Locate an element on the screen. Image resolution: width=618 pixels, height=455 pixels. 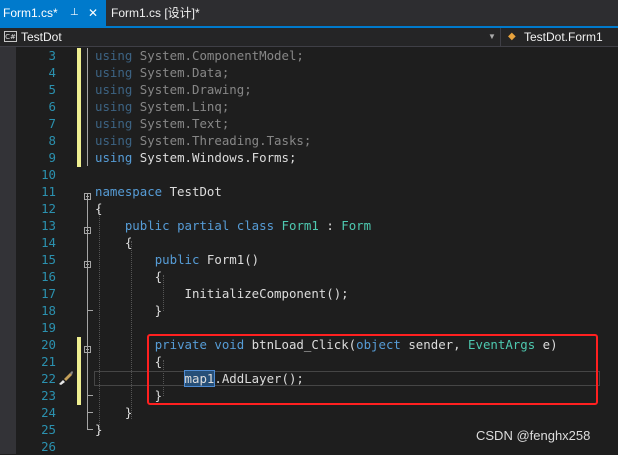
tab-label: Form1.cs* is located at coordinates (30, 13).